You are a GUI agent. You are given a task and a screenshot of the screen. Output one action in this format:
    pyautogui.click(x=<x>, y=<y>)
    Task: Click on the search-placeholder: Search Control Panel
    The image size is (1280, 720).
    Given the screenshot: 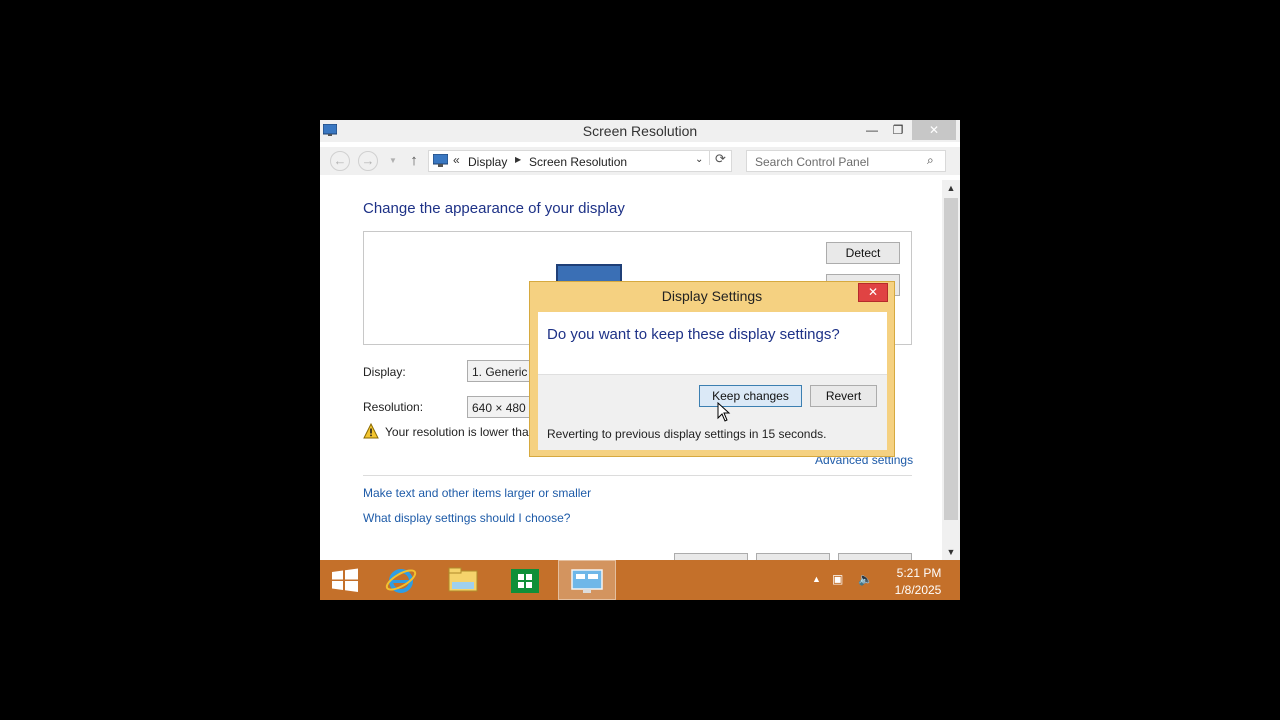 What is the action you would take?
    pyautogui.click(x=812, y=162)
    